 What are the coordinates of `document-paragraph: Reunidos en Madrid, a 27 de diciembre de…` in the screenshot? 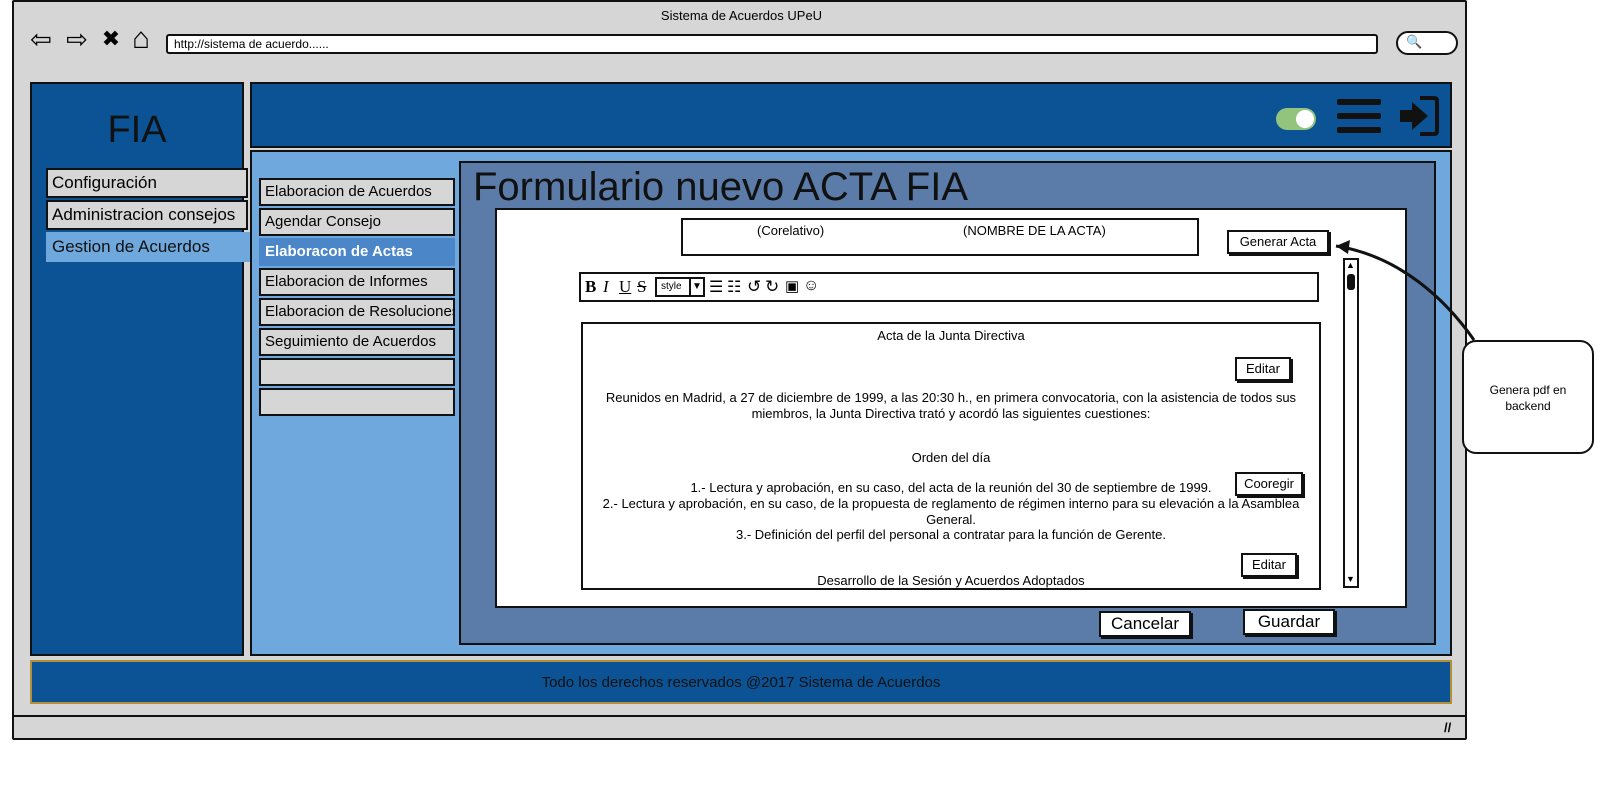 It's located at (951, 397).